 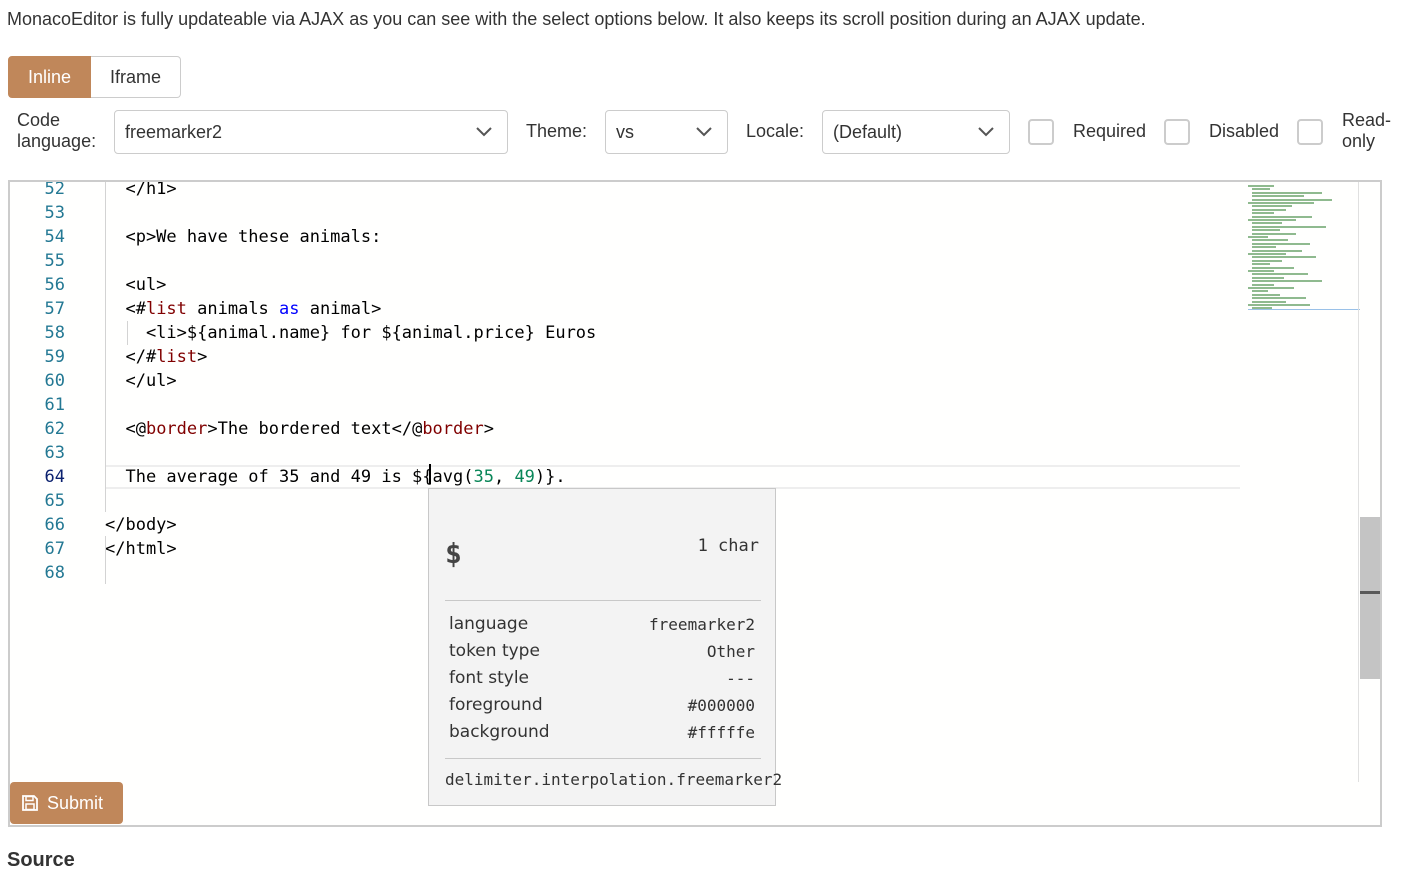 I want to click on code-text: </ul>, so click(x=141, y=381).